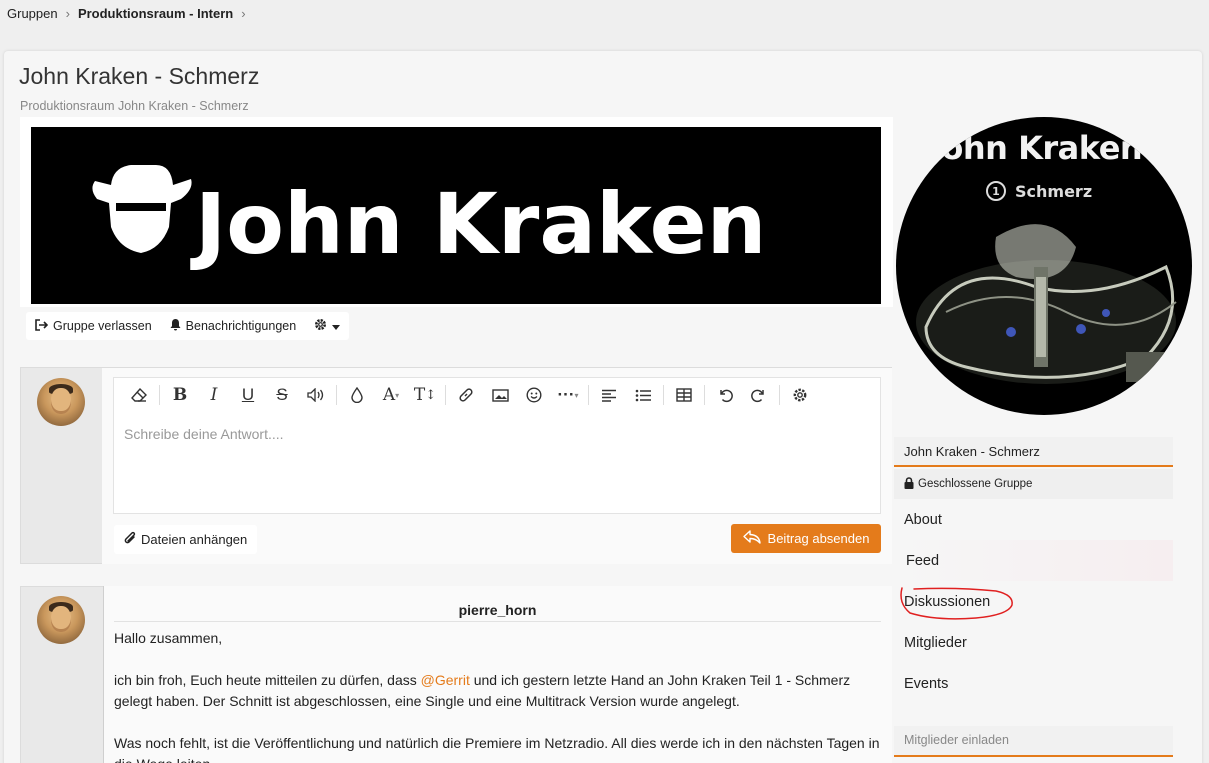 The image size is (1209, 763). I want to click on invite-members-link: Mitglieder einladen, so click(1033, 741).